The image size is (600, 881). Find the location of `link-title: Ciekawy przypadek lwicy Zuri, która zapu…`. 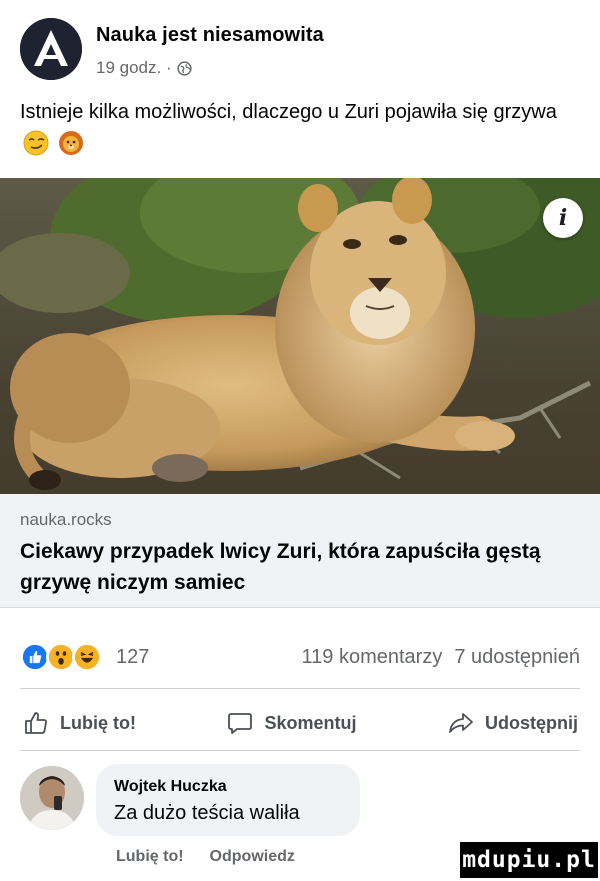

link-title: Ciekawy przypadek lwicy Zuri, która zapu… is located at coordinates (300, 567).